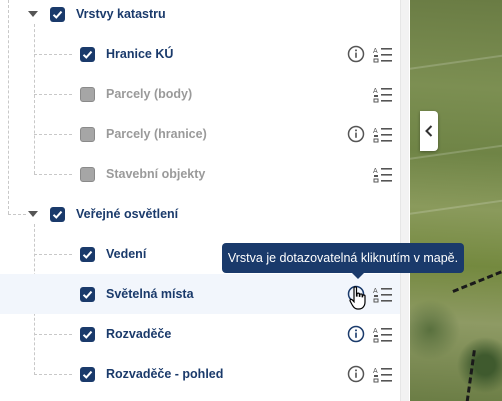 The width and height of the screenshot is (502, 401). I want to click on layer-row-parcely-hranice: Parcely (hranice) A, so click(200, 134).